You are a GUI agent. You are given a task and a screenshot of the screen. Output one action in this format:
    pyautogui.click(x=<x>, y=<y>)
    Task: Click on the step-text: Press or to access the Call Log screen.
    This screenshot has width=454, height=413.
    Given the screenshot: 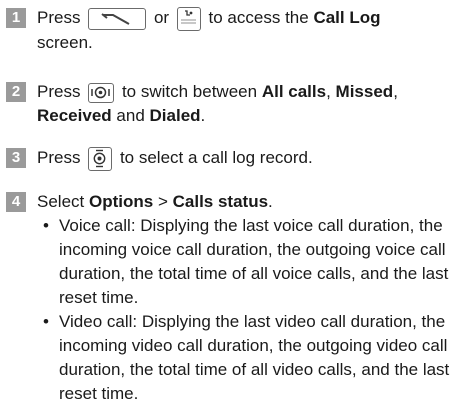 What is the action you would take?
    pyautogui.click(x=243, y=30)
    